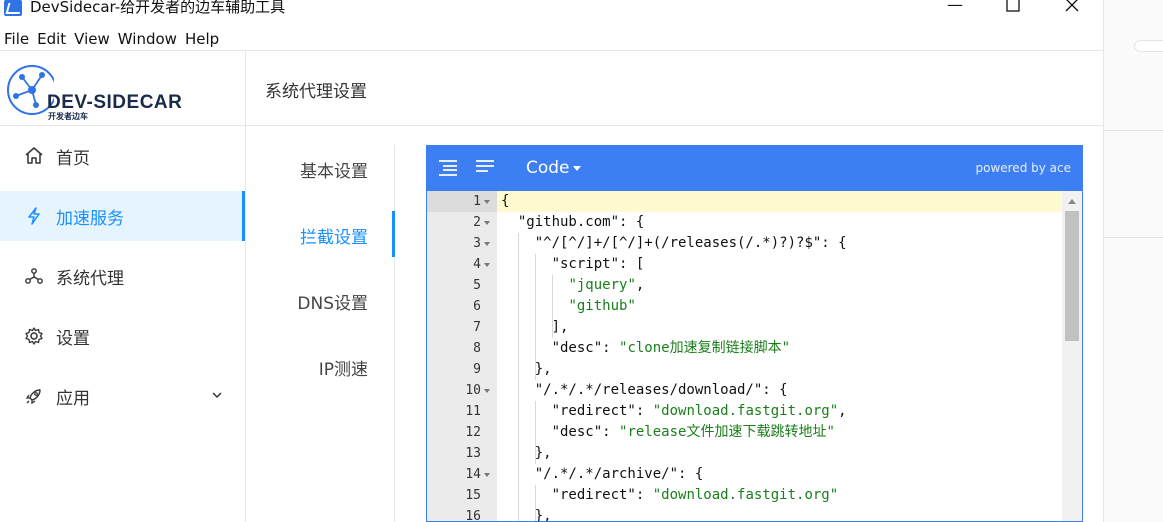 The height and width of the screenshot is (522, 1163). I want to click on sidebar-item-label: 设置, so click(73, 339).